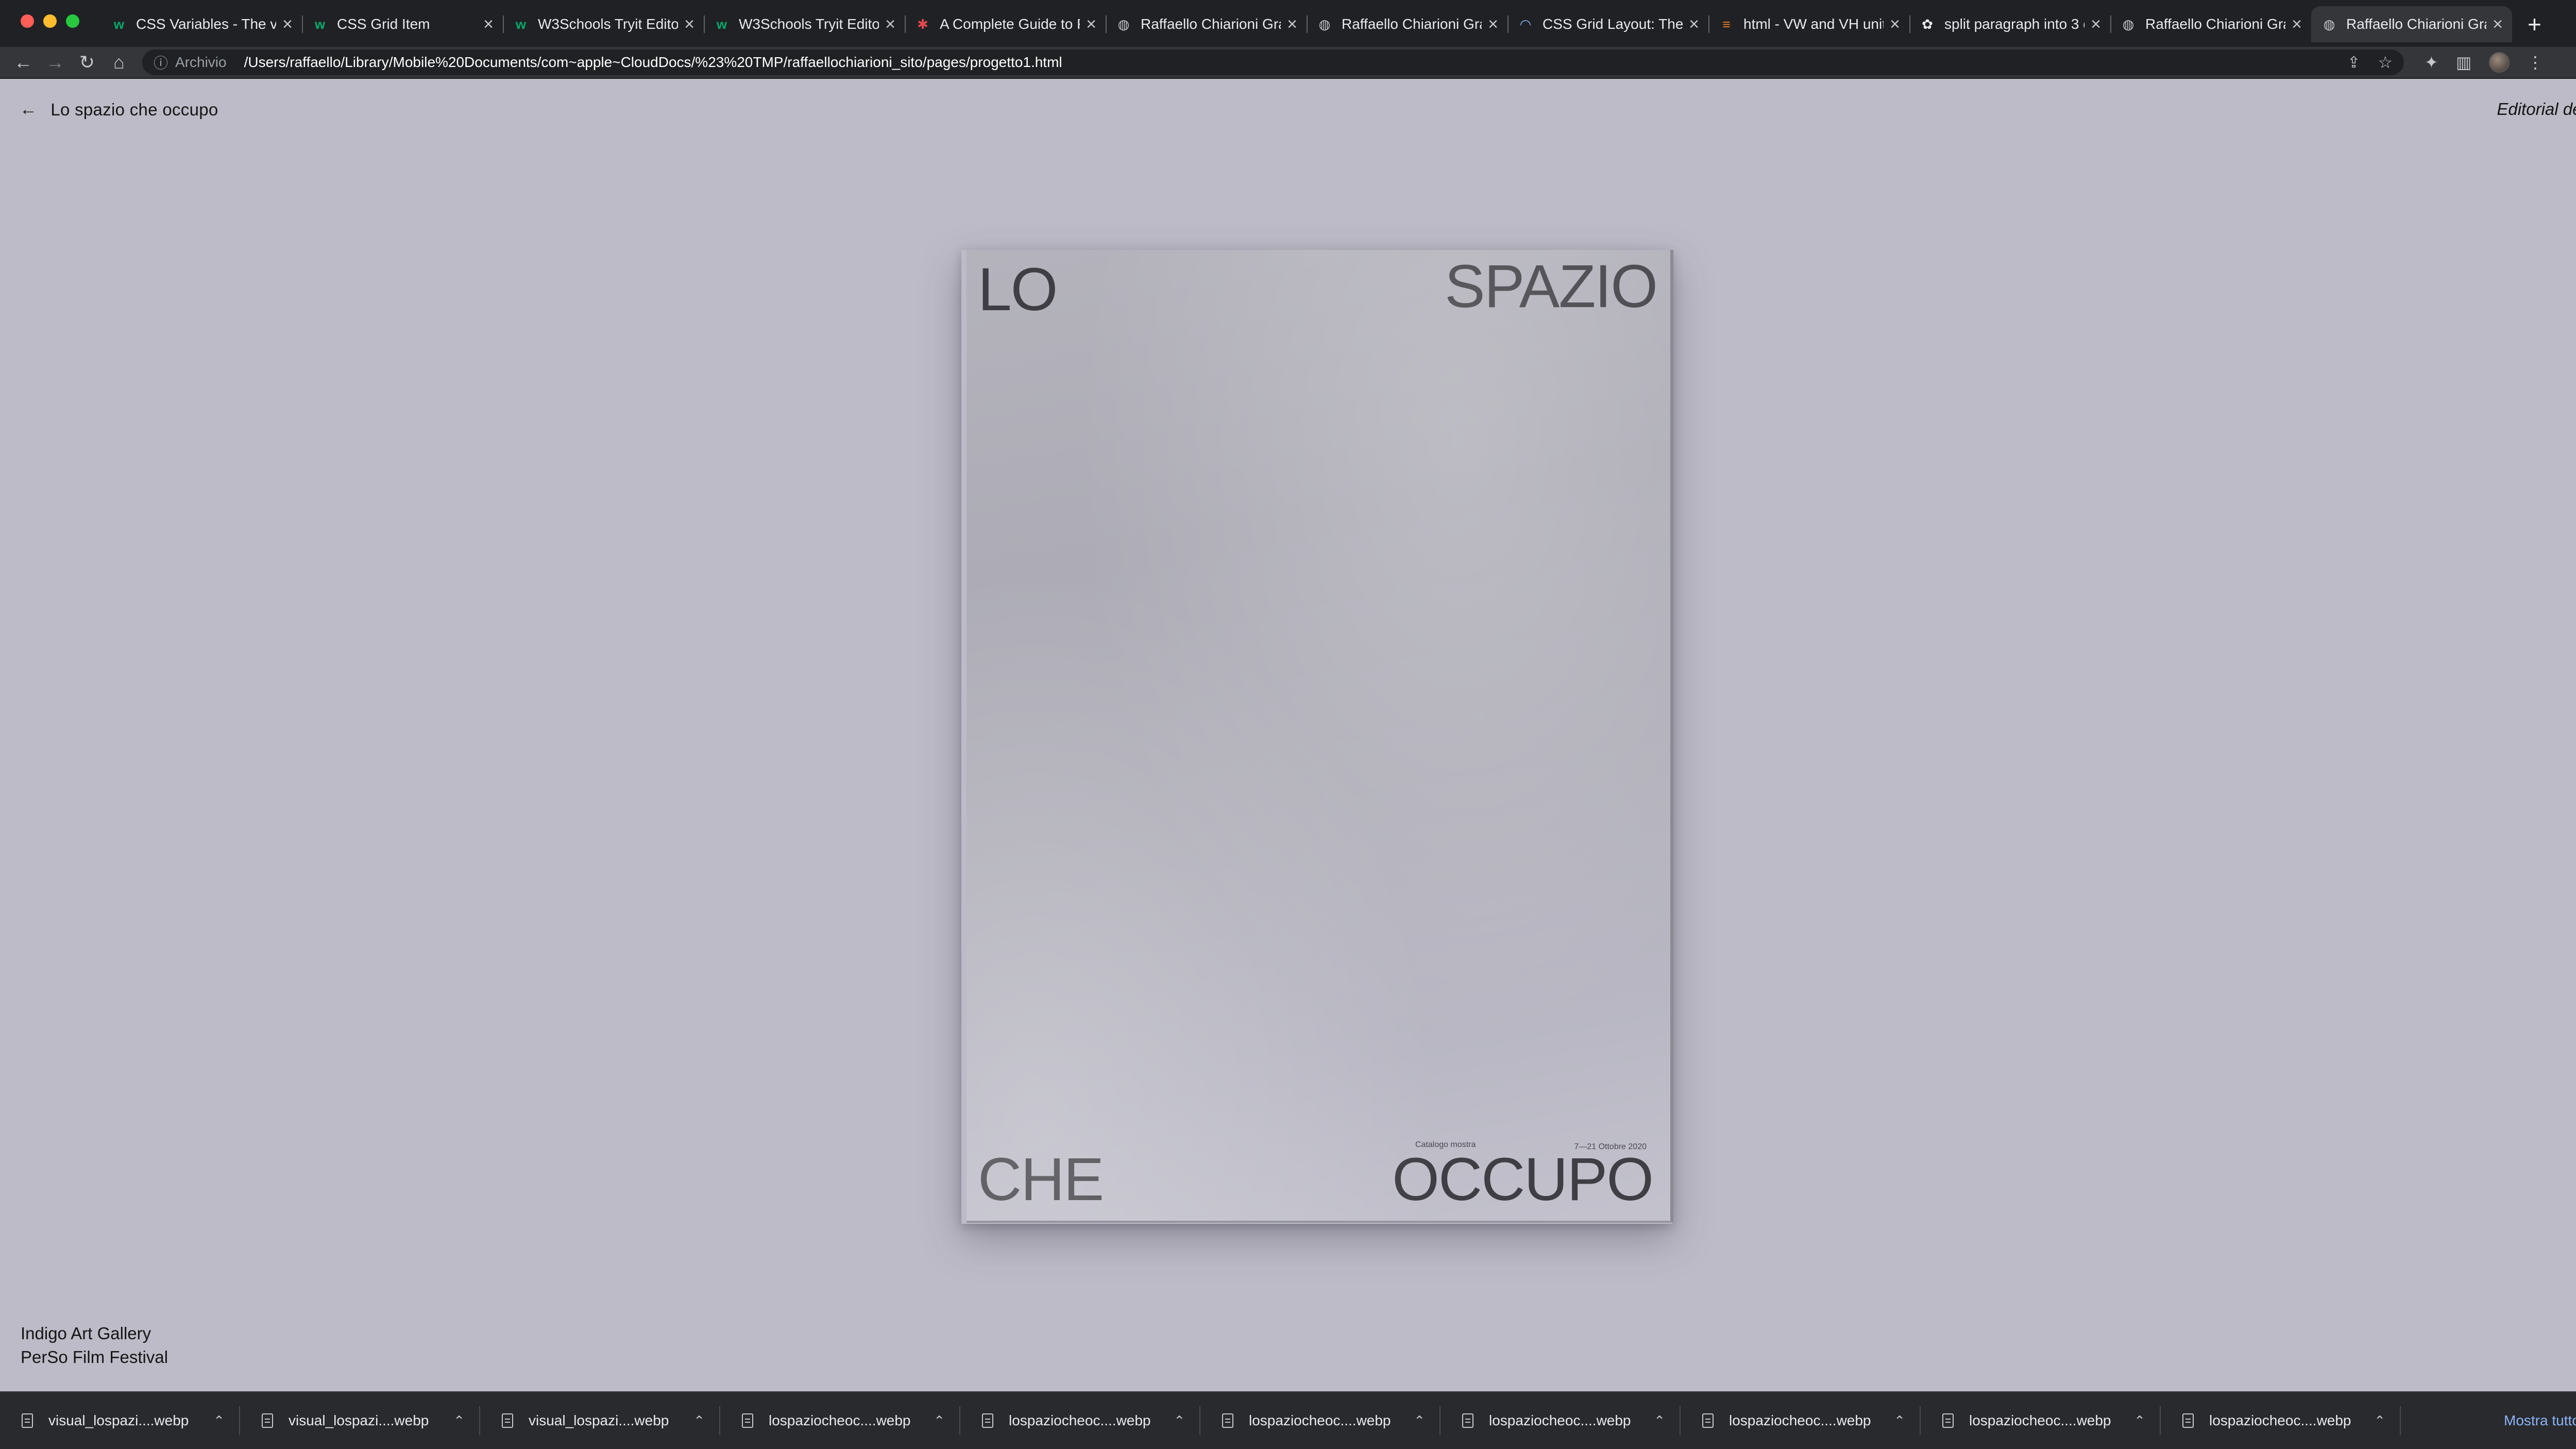 This screenshot has width=2576, height=1449. I want to click on tab-title: A Complete Guide to Fl, so click(1010, 24).